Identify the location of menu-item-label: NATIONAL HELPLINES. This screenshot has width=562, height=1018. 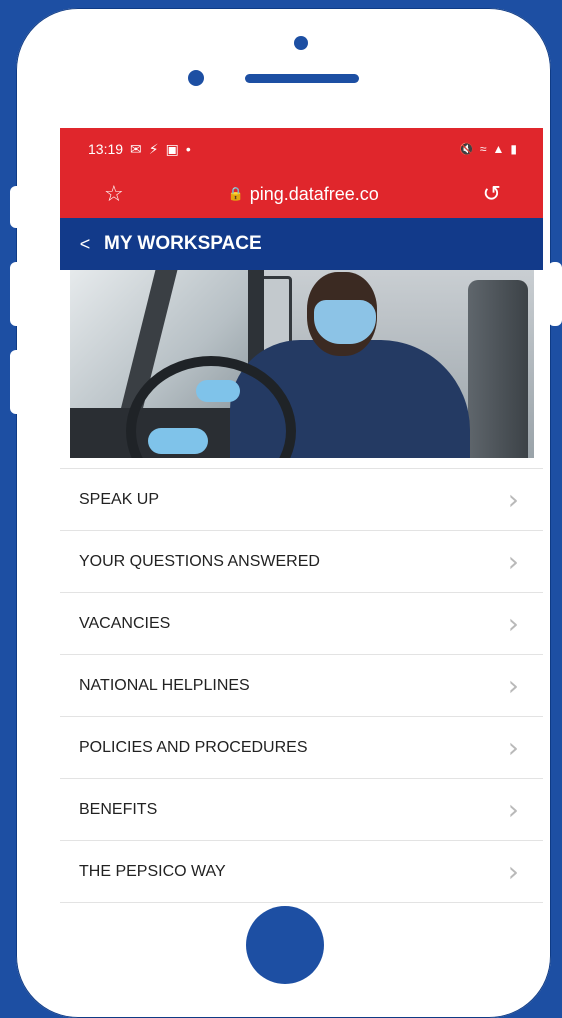
(164, 685).